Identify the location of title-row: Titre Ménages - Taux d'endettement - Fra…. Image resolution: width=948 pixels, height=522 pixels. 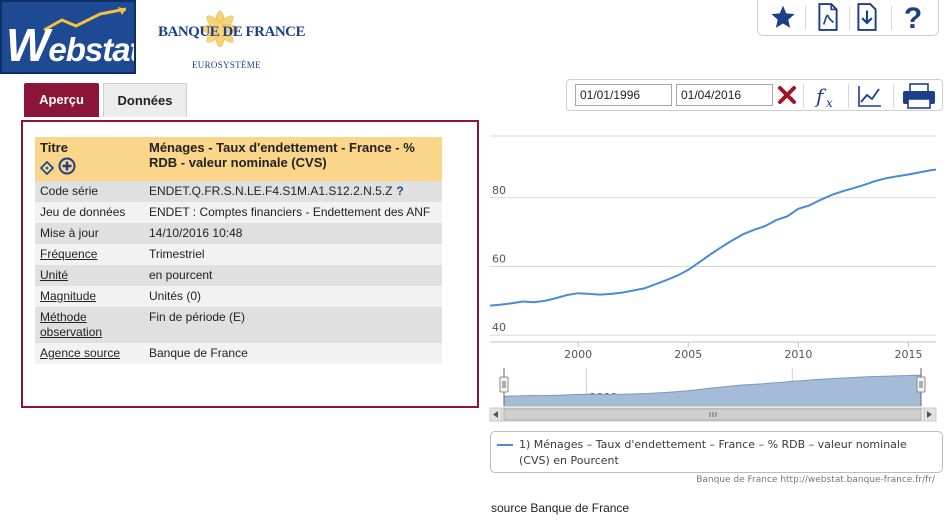
(238, 159).